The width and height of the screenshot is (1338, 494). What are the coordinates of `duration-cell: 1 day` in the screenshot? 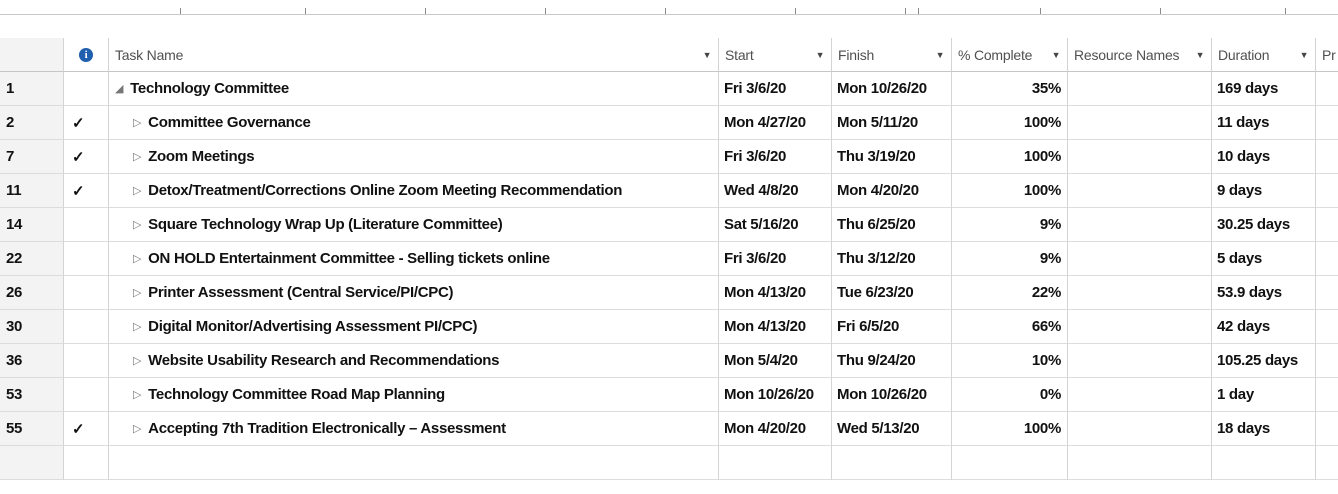 It's located at (1264, 395).